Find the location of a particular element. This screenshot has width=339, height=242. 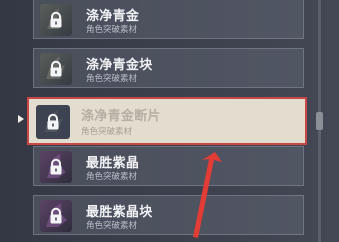

material-name: 最胜紫晶块 is located at coordinates (119, 212).